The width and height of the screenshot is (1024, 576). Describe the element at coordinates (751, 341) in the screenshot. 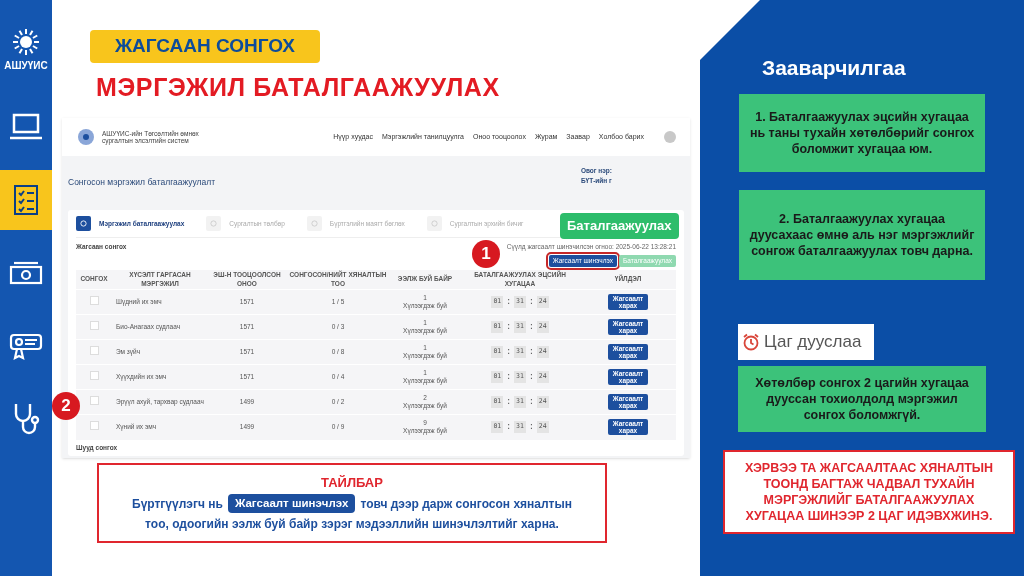

I see `alarm-clock-icon` at that location.